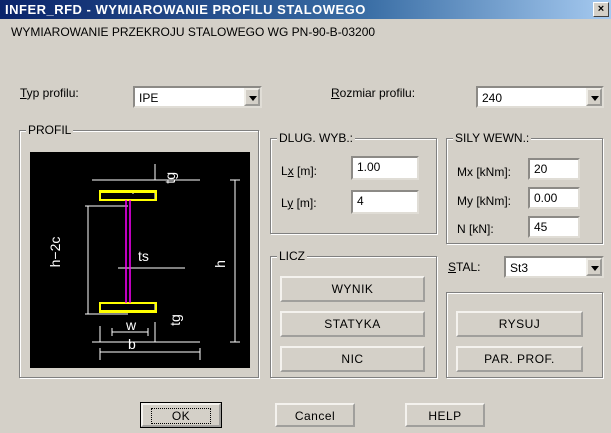 The height and width of the screenshot is (433, 611). Describe the element at coordinates (170, 178) in the screenshot. I see `tg-top-label: tg` at that location.